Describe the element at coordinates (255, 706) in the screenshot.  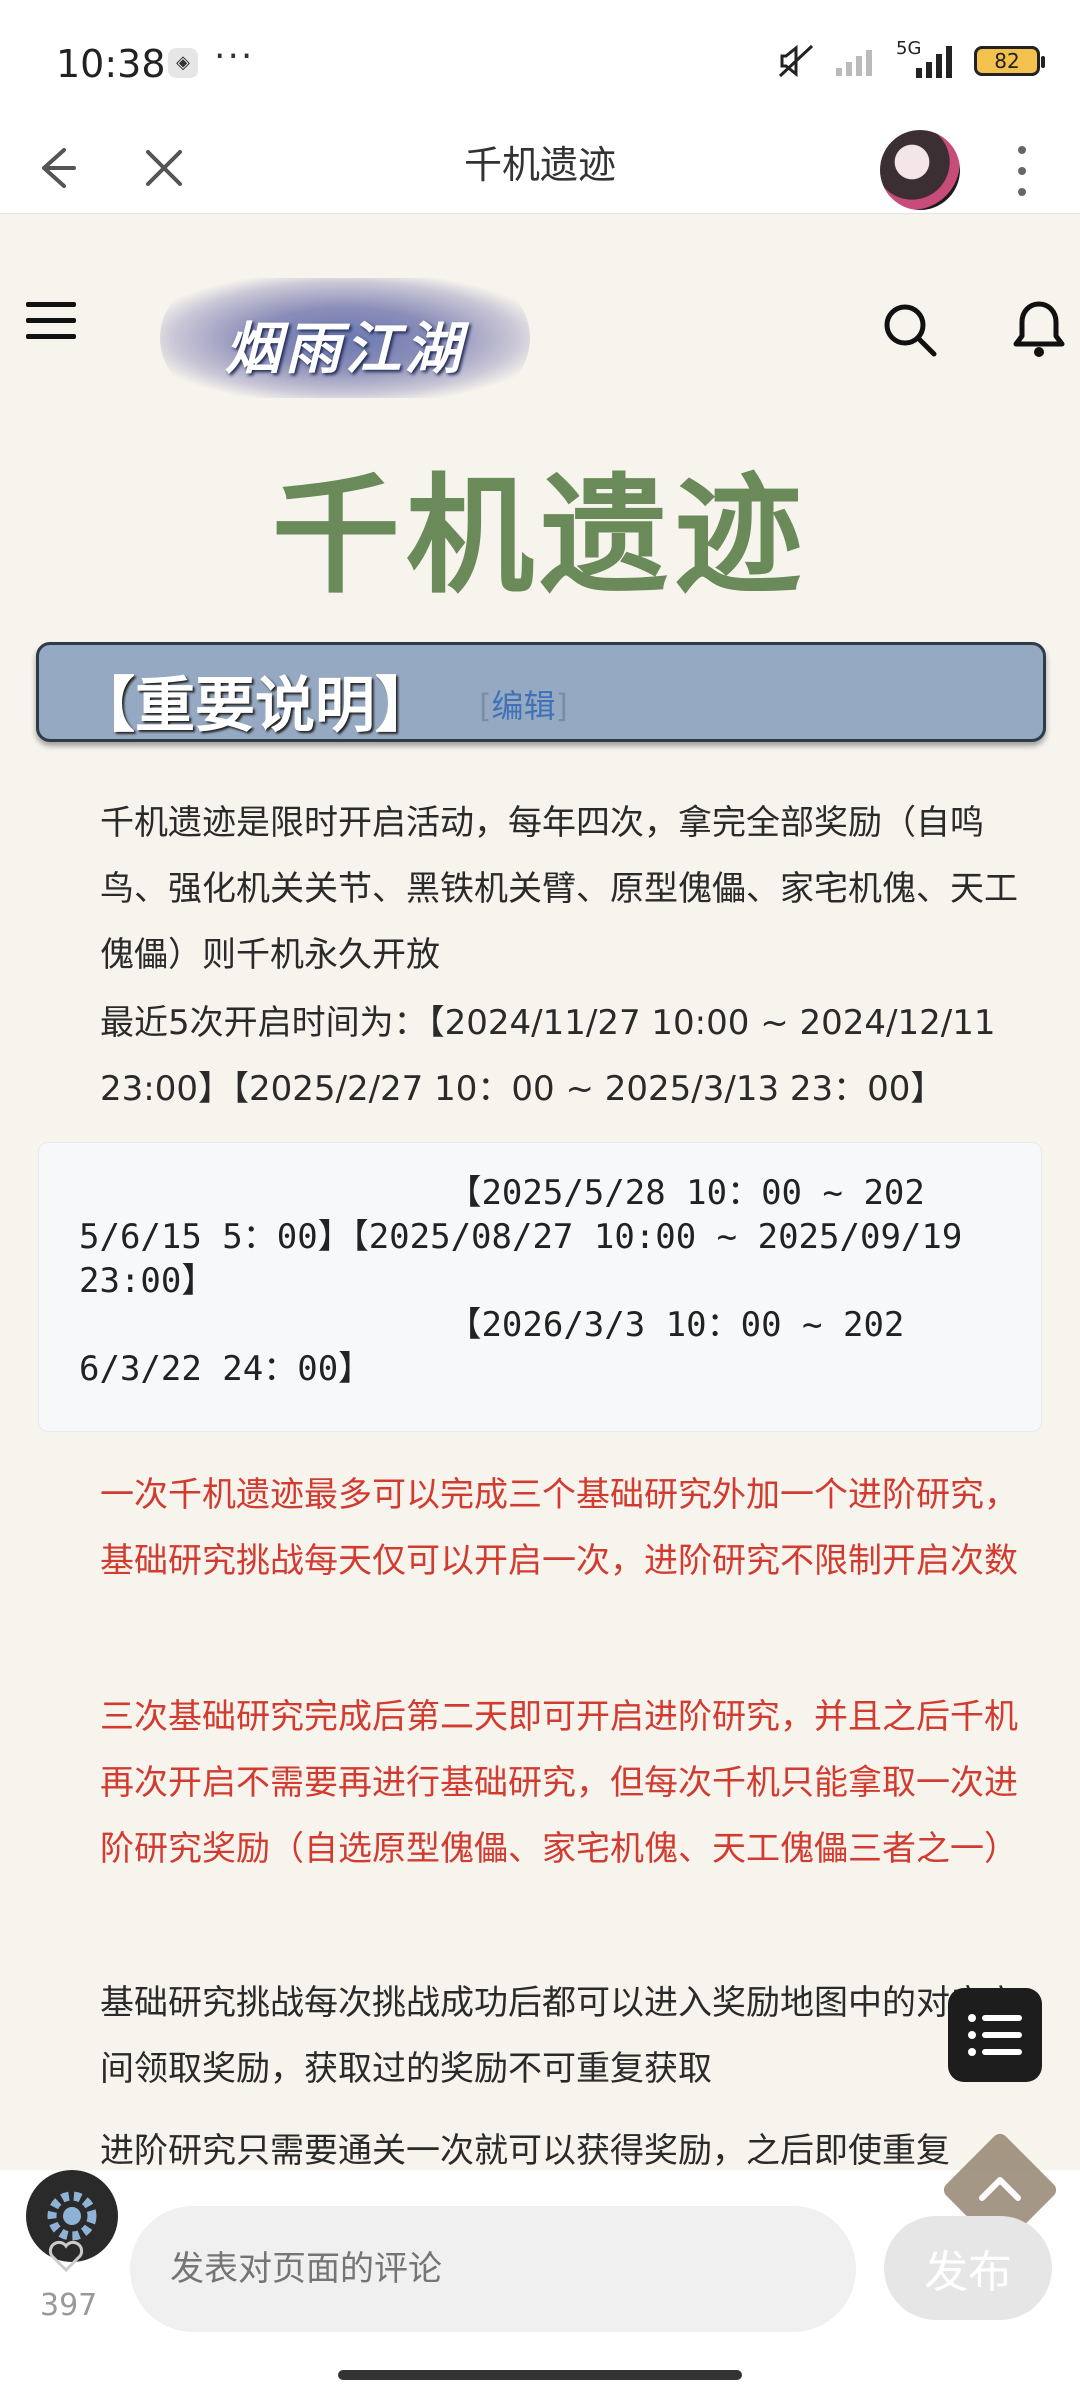
I see `section-title: 【重要说明】` at that location.